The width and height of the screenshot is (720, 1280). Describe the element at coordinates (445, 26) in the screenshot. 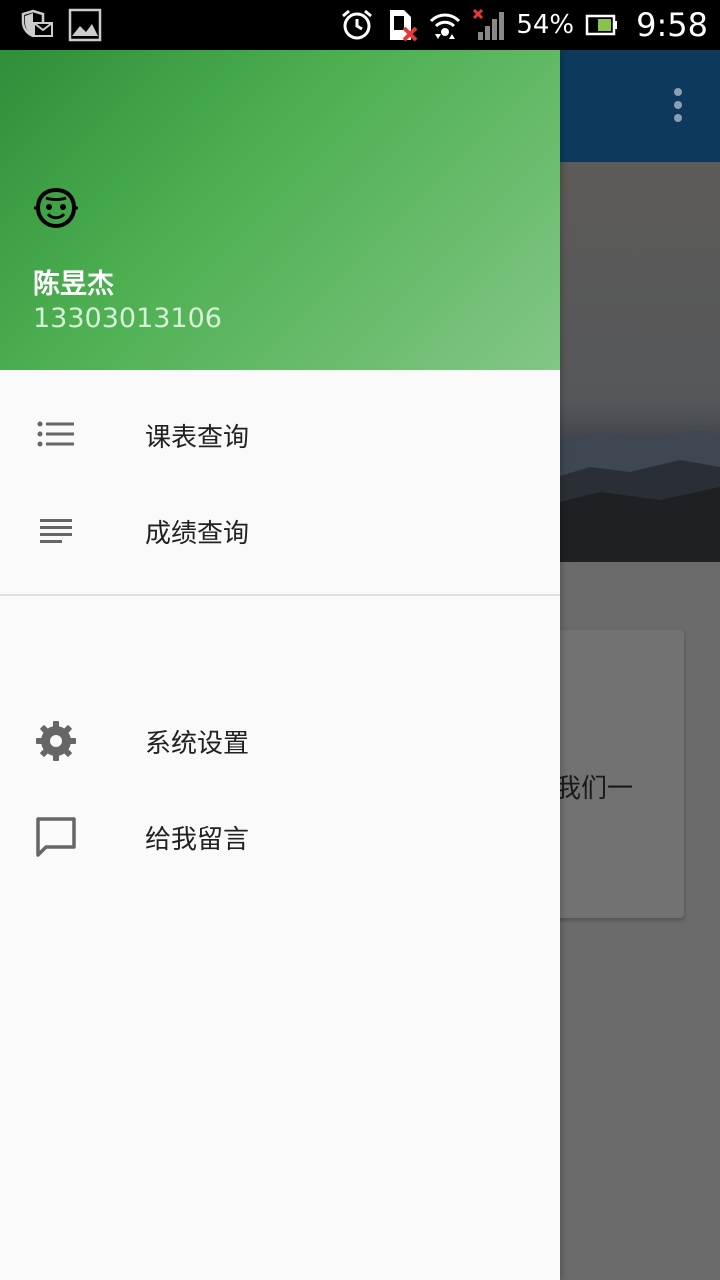

I see `wifi-icon` at that location.